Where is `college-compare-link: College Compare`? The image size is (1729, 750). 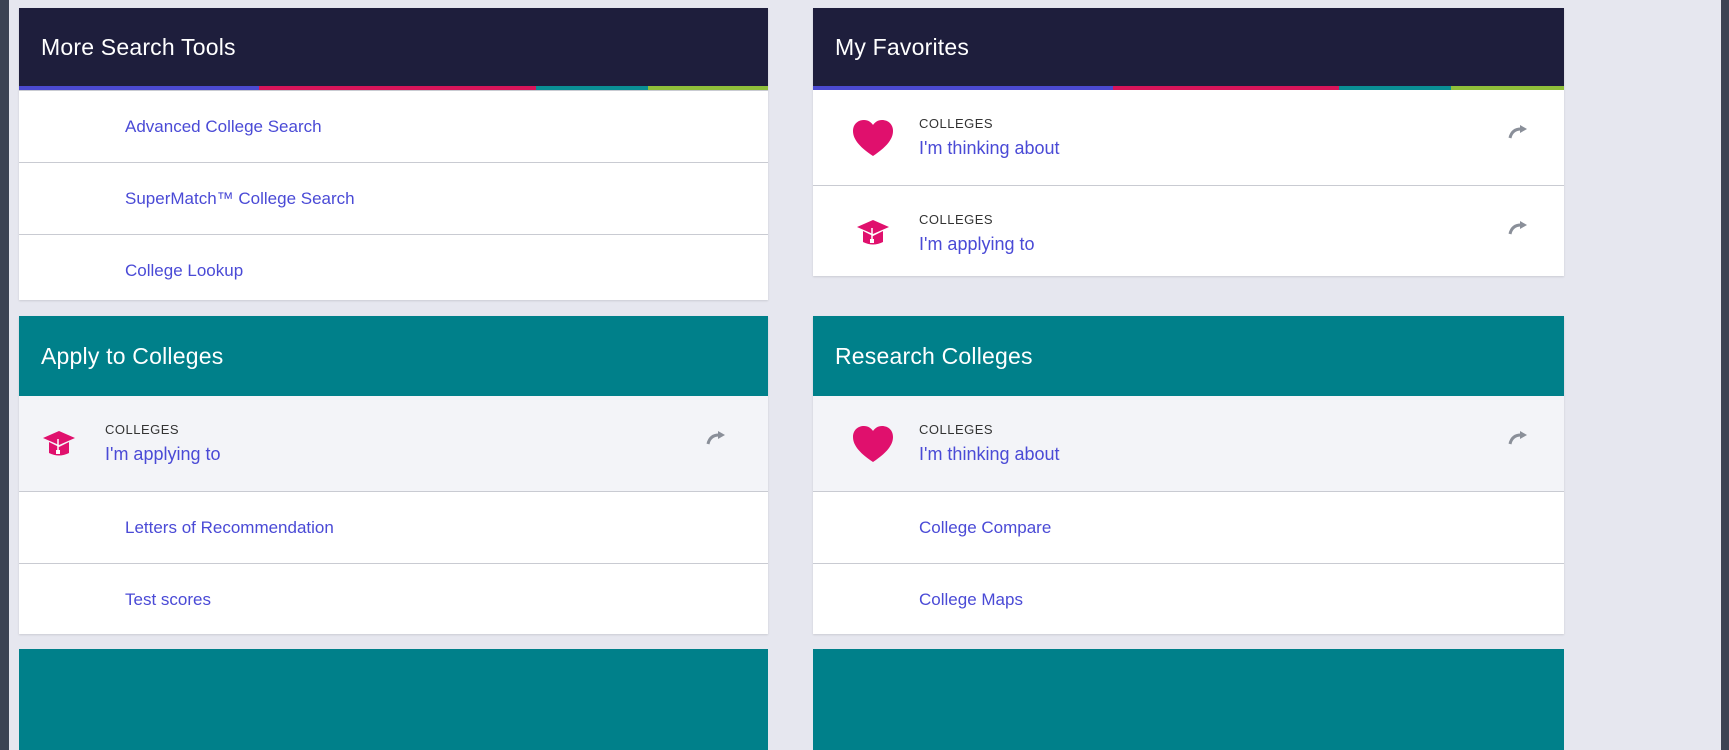 college-compare-link: College Compare is located at coordinates (1188, 527).